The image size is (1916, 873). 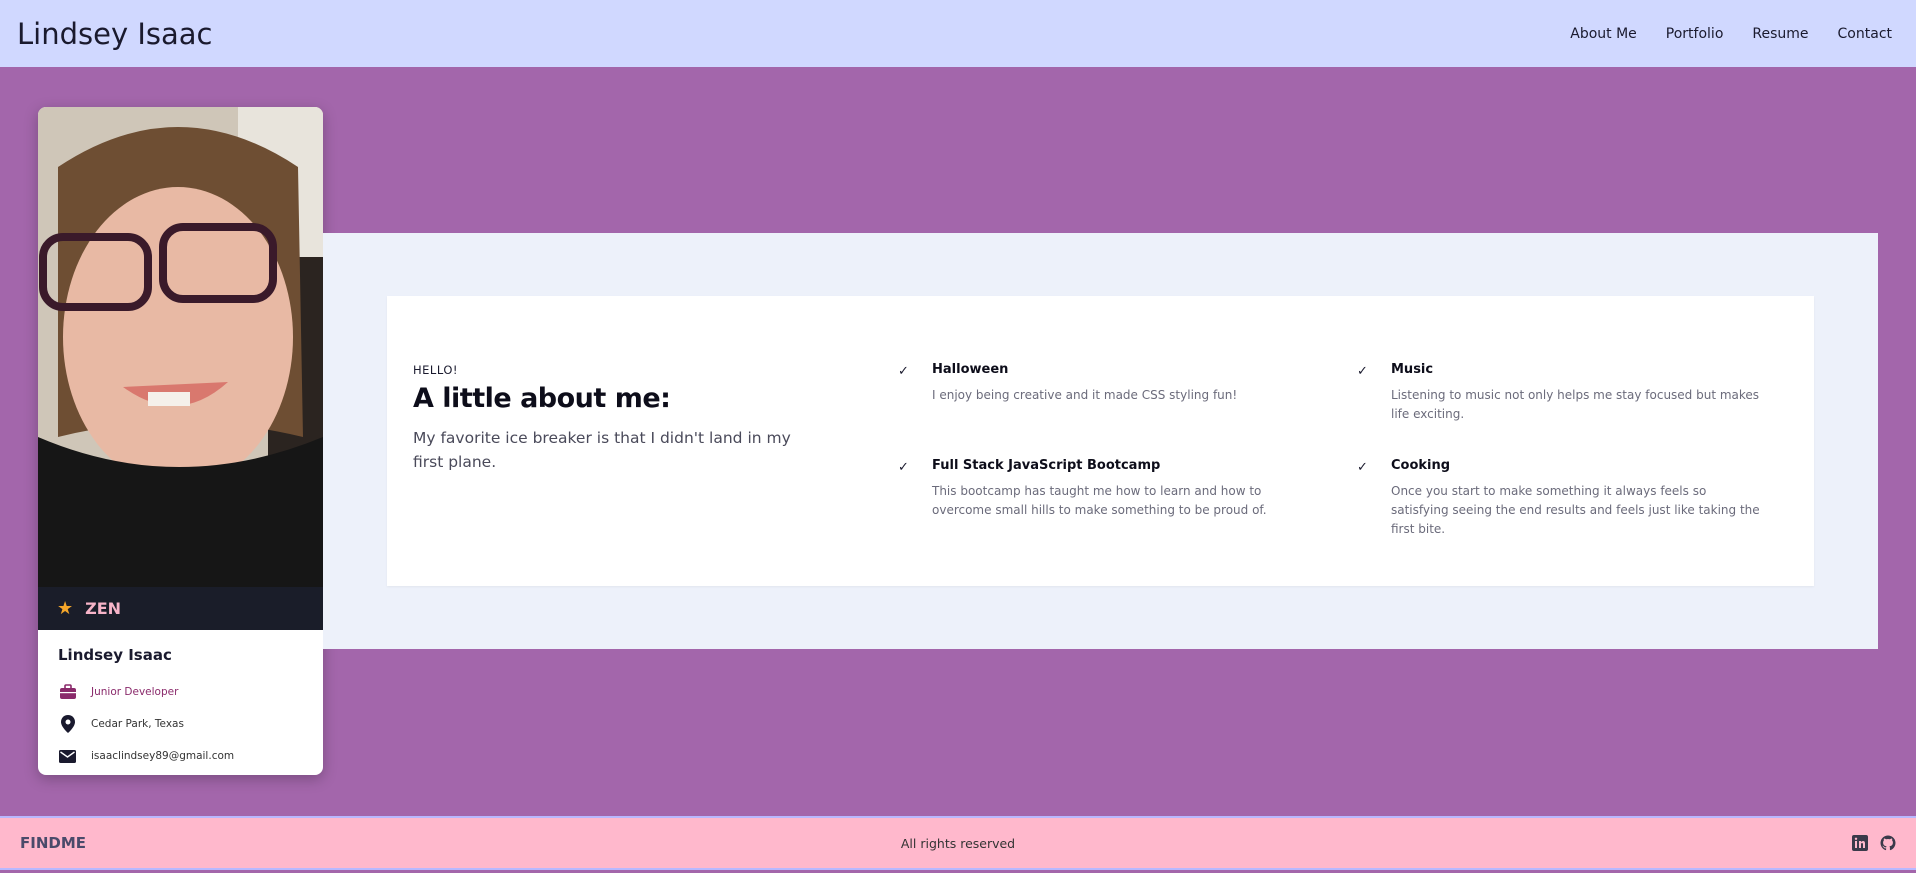 What do you see at coordinates (103, 608) in the screenshot?
I see `zen-label: ZEN` at bounding box center [103, 608].